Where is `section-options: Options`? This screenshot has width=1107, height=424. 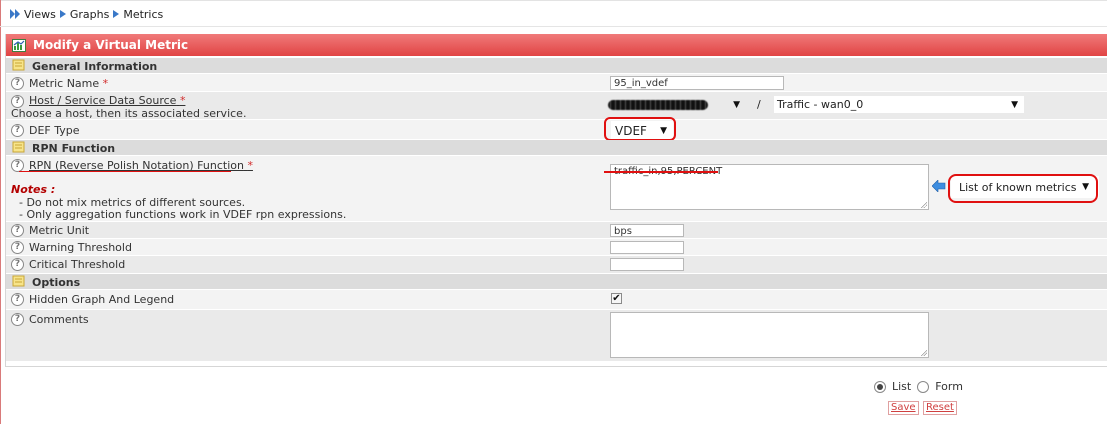 section-options: Options is located at coordinates (556, 282).